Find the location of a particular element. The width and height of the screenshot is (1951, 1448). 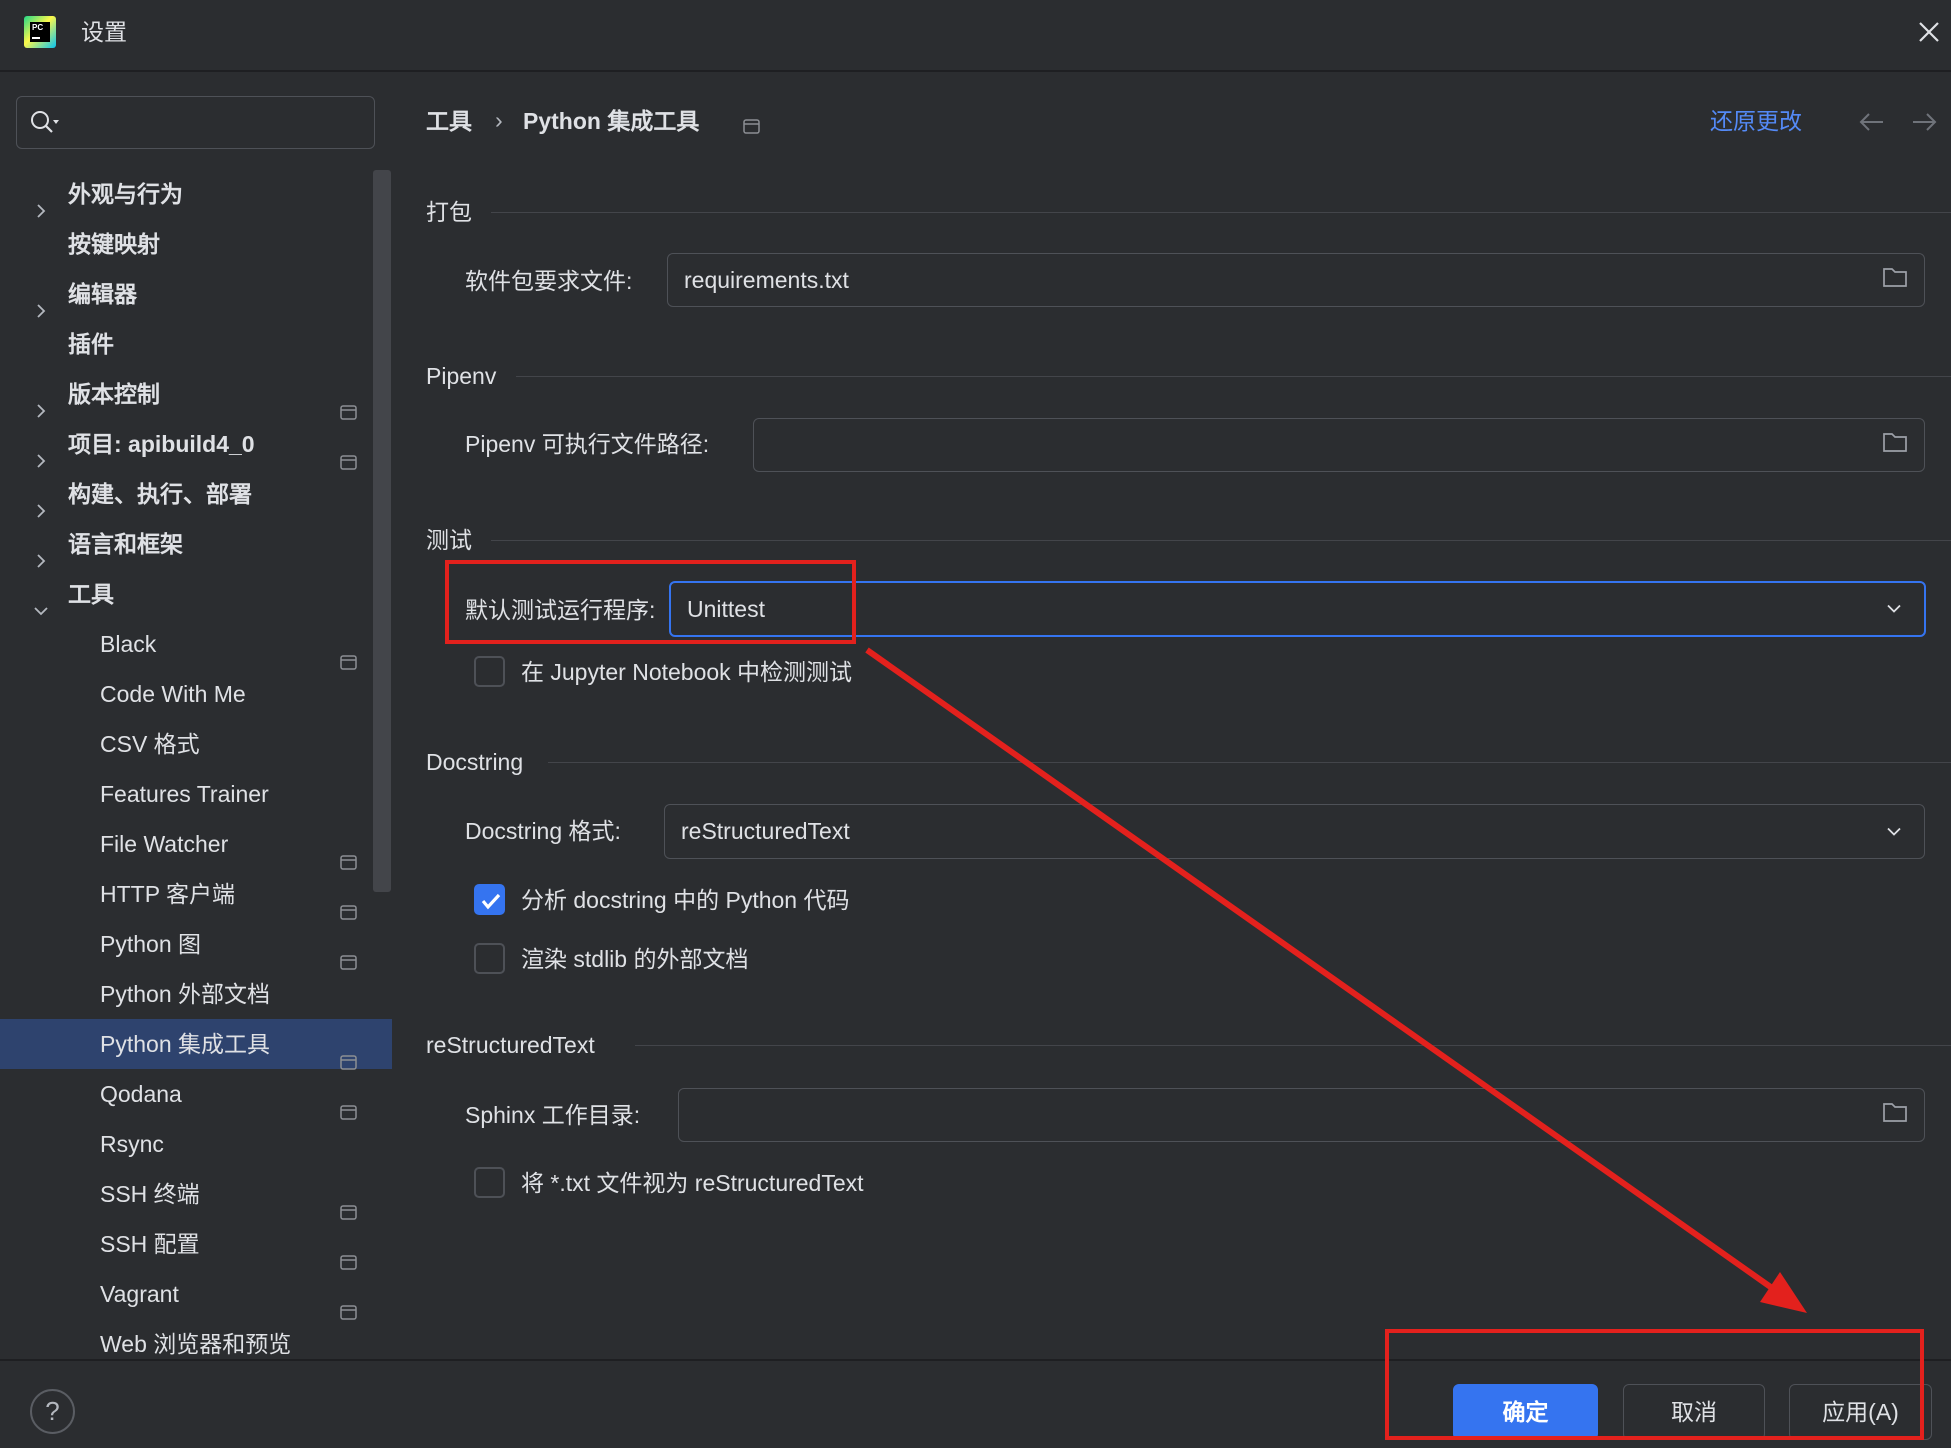

sidebar-item-label: Python 图 is located at coordinates (150, 944).